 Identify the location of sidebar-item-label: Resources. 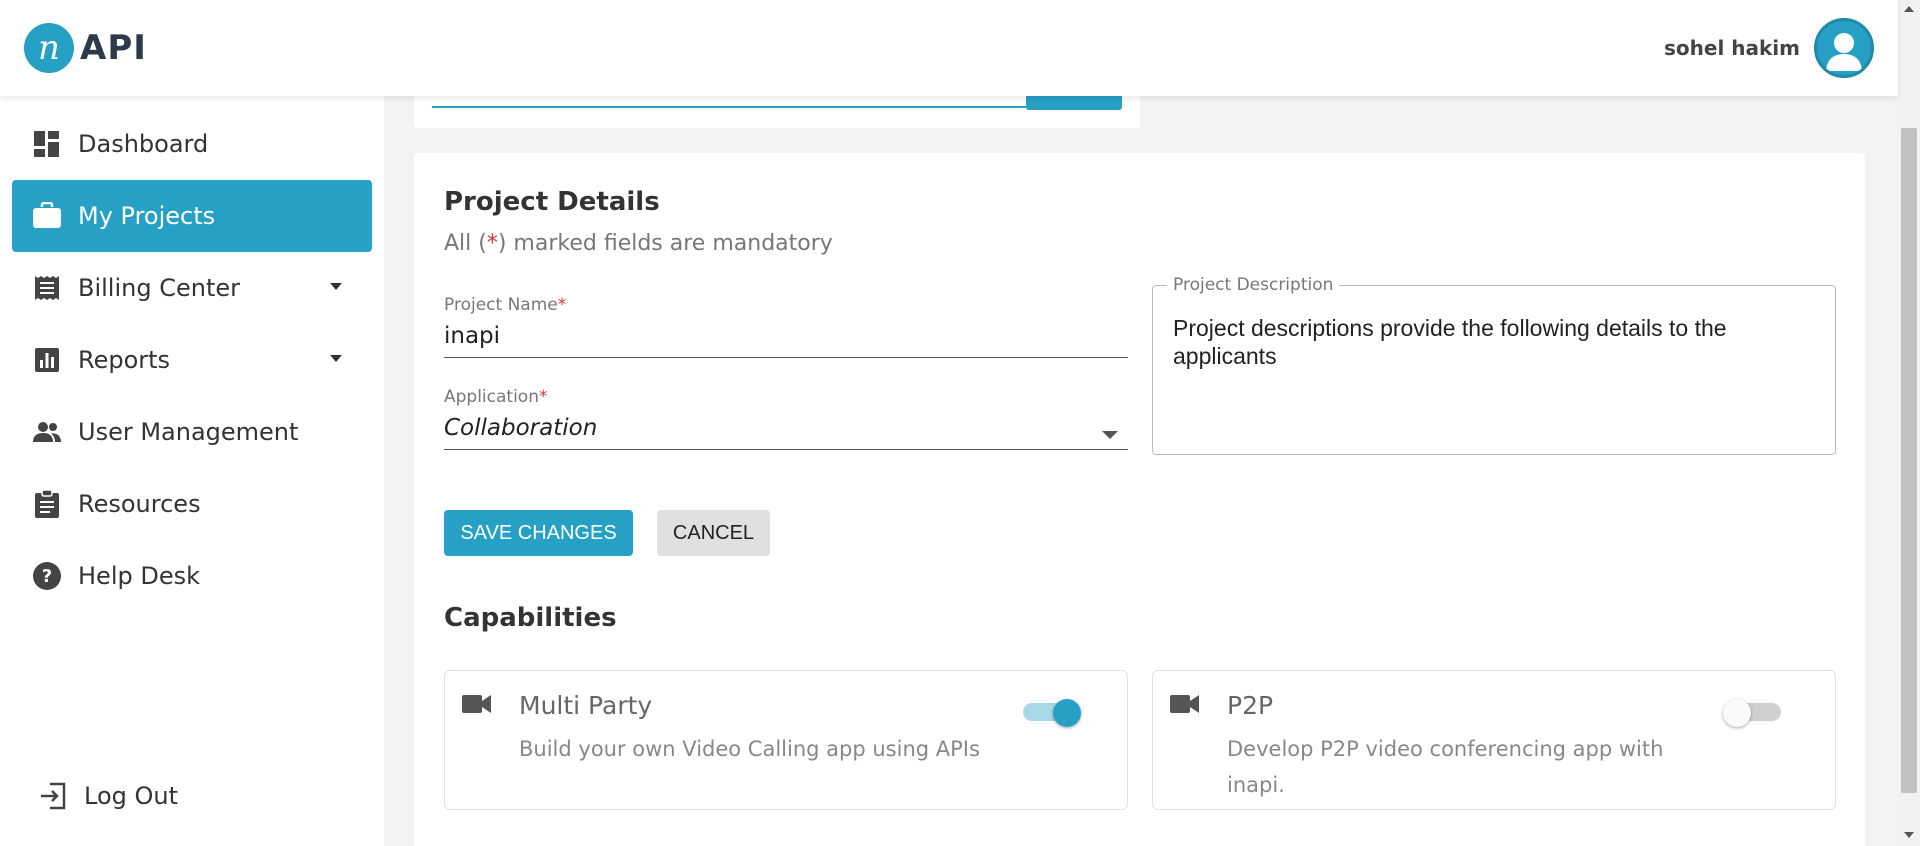
(139, 504).